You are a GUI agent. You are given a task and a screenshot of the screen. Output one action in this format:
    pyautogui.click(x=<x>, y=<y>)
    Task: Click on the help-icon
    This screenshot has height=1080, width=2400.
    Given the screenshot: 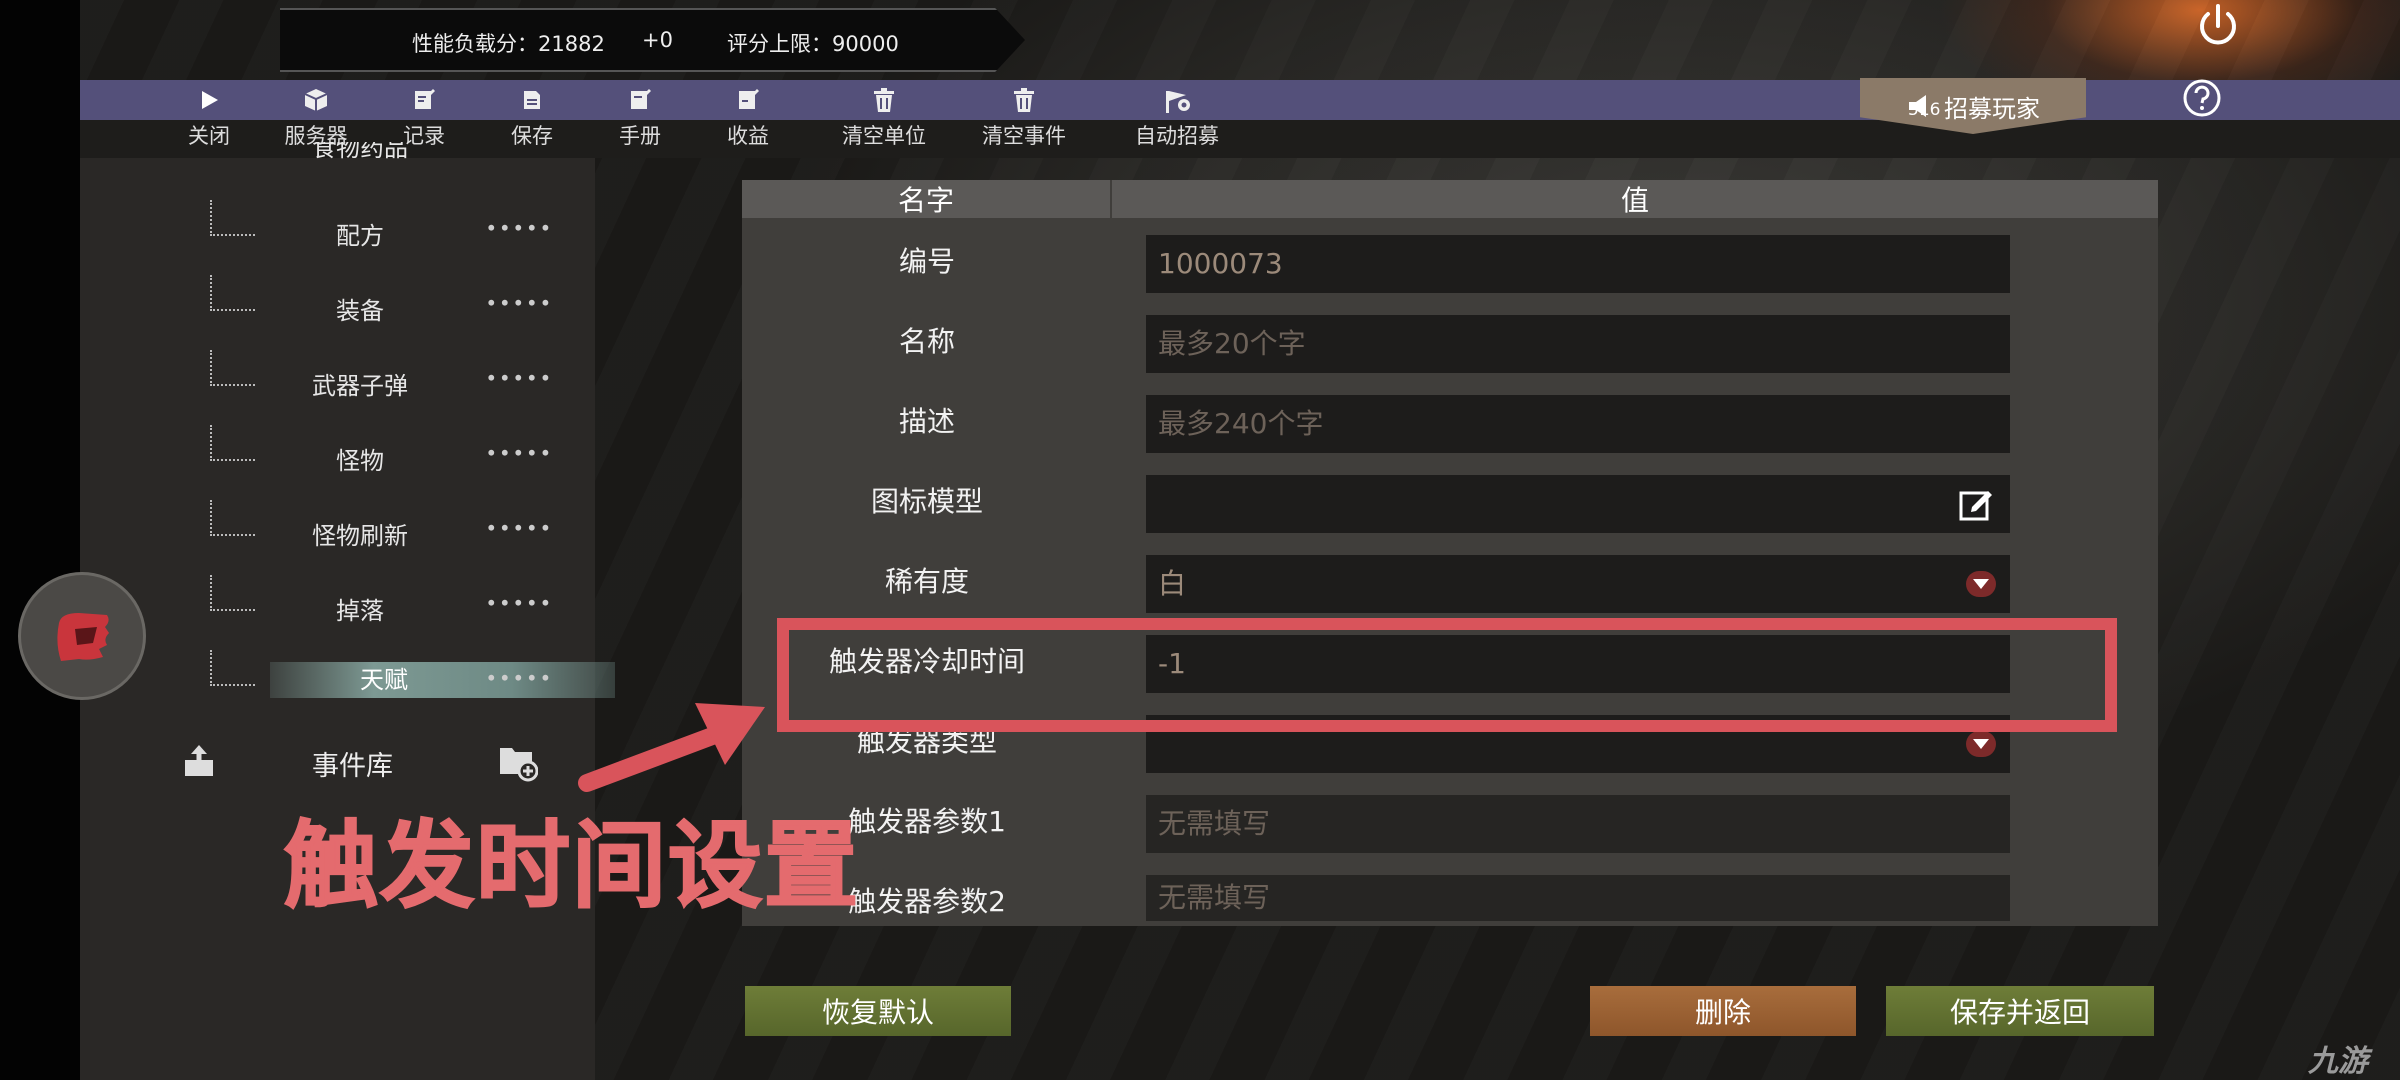 What is the action you would take?
    pyautogui.click(x=2202, y=98)
    